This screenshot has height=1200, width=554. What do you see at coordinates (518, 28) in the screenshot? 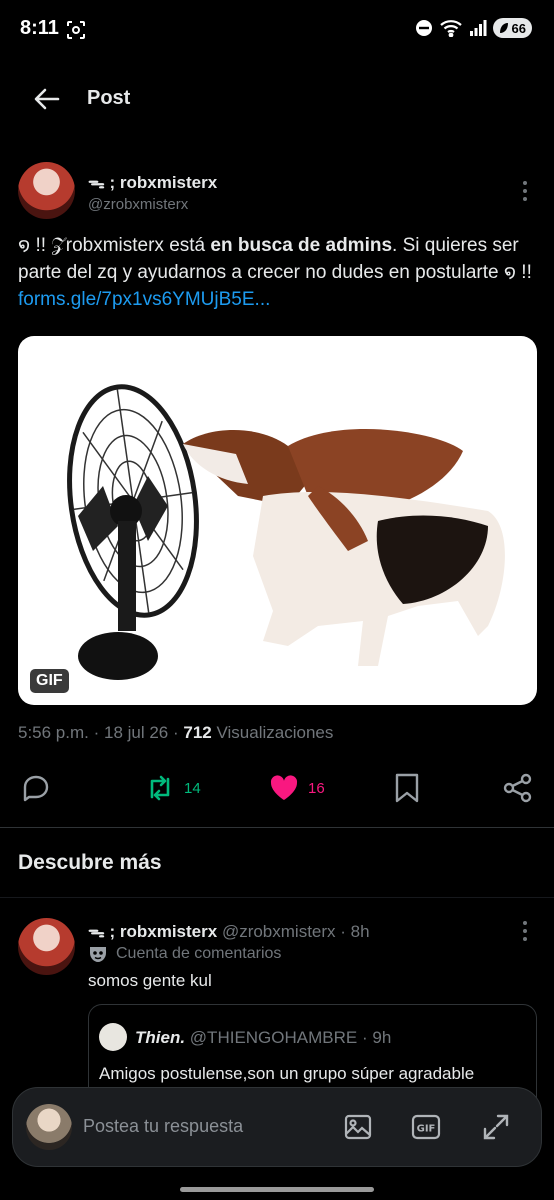
I see `battery-level: 66` at bounding box center [518, 28].